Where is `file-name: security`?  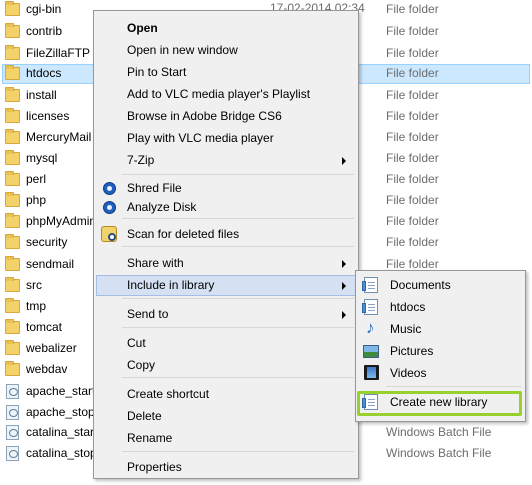
file-name: security is located at coordinates (47, 242).